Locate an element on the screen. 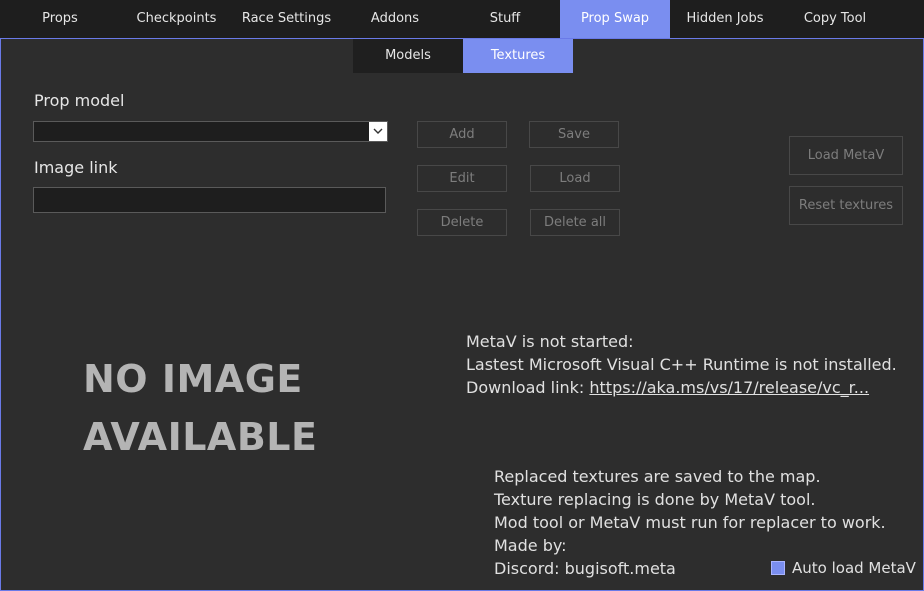 Image resolution: width=924 pixels, height=591 pixels. delete-button: Delete is located at coordinates (462, 222).